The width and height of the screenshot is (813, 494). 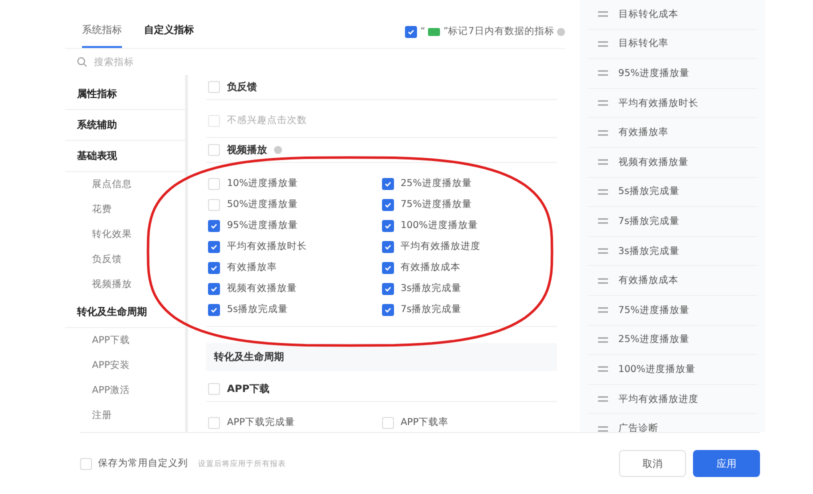 I want to click on column-label: 7s播放完成量, so click(x=649, y=221).